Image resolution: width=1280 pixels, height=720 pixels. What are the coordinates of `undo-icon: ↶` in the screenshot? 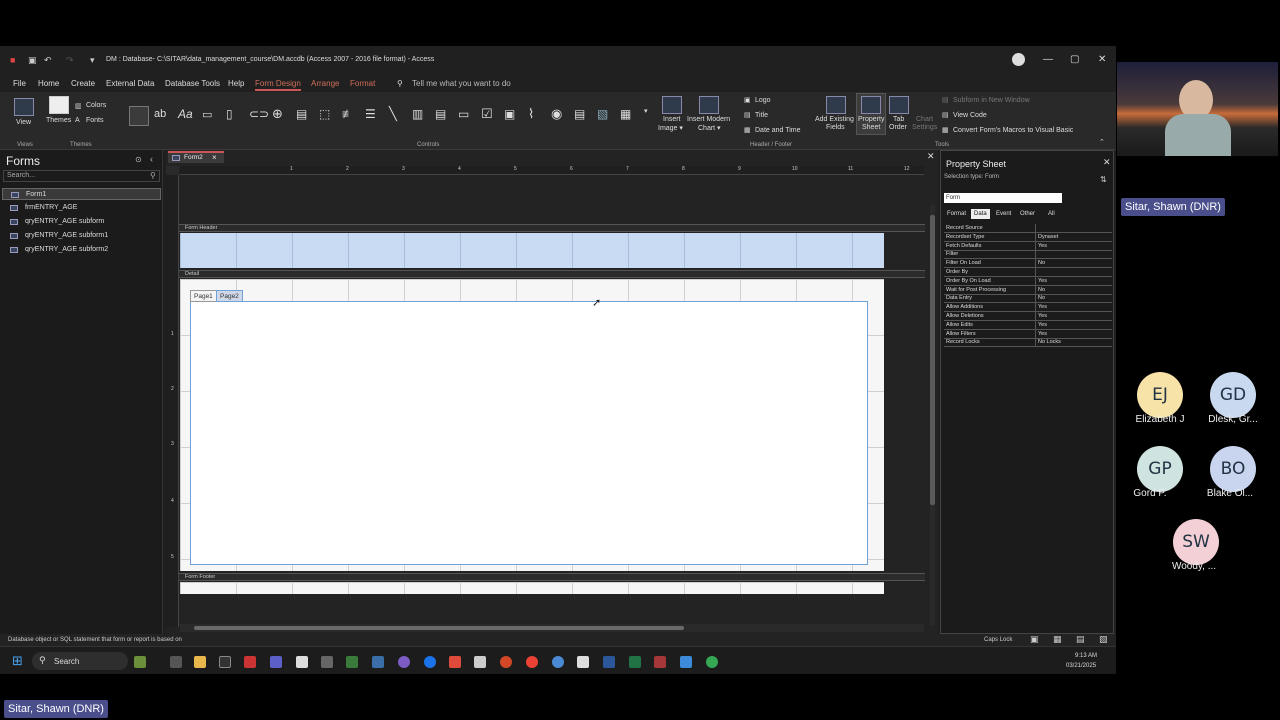 It's located at (48, 60).